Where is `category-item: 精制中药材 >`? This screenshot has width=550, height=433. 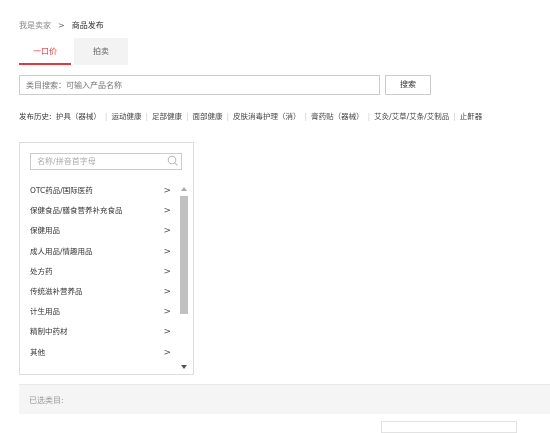
category-item: 精制中药材 > is located at coordinates (100, 332).